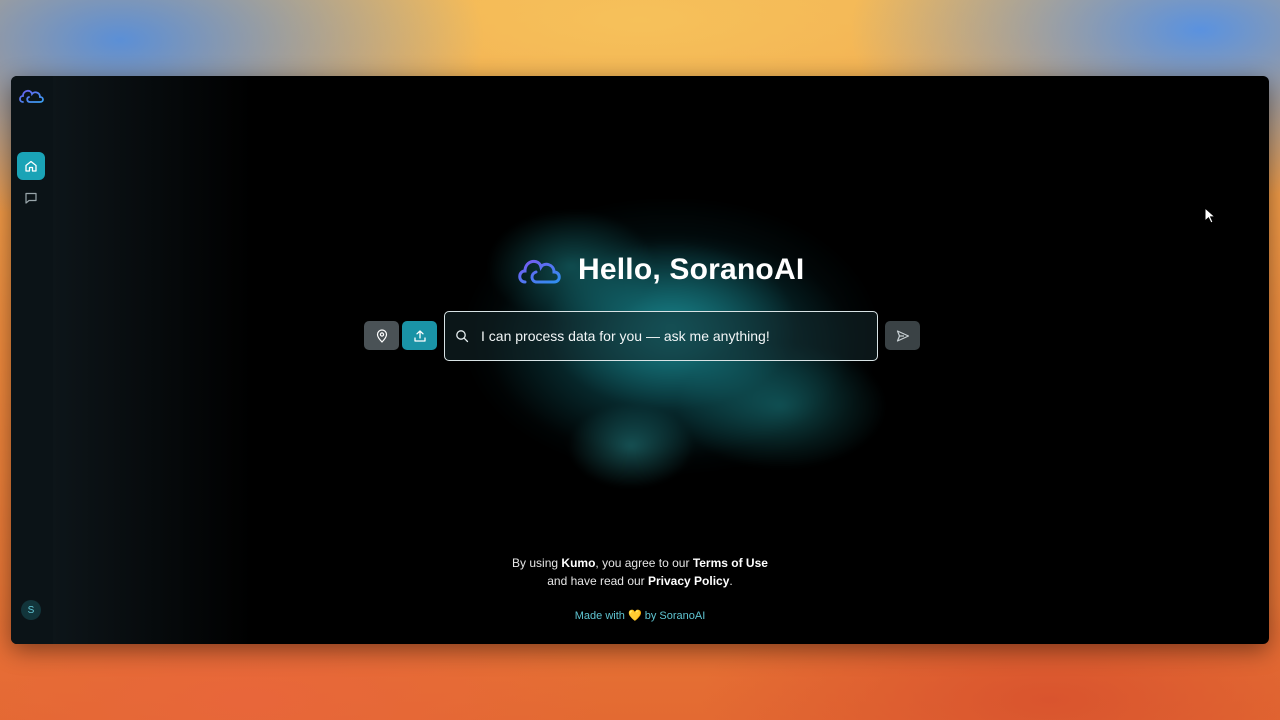  What do you see at coordinates (731, 581) in the screenshot?
I see `legal-line2-suffix: .` at bounding box center [731, 581].